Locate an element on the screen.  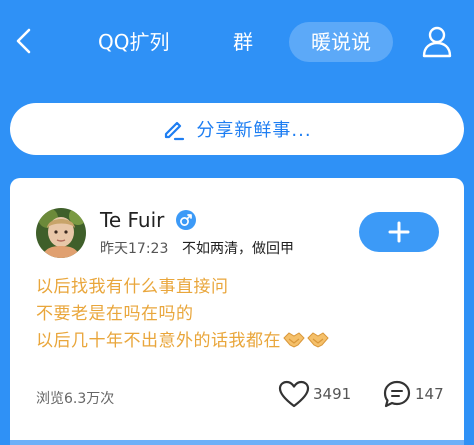
profile-button is located at coordinates (437, 41).